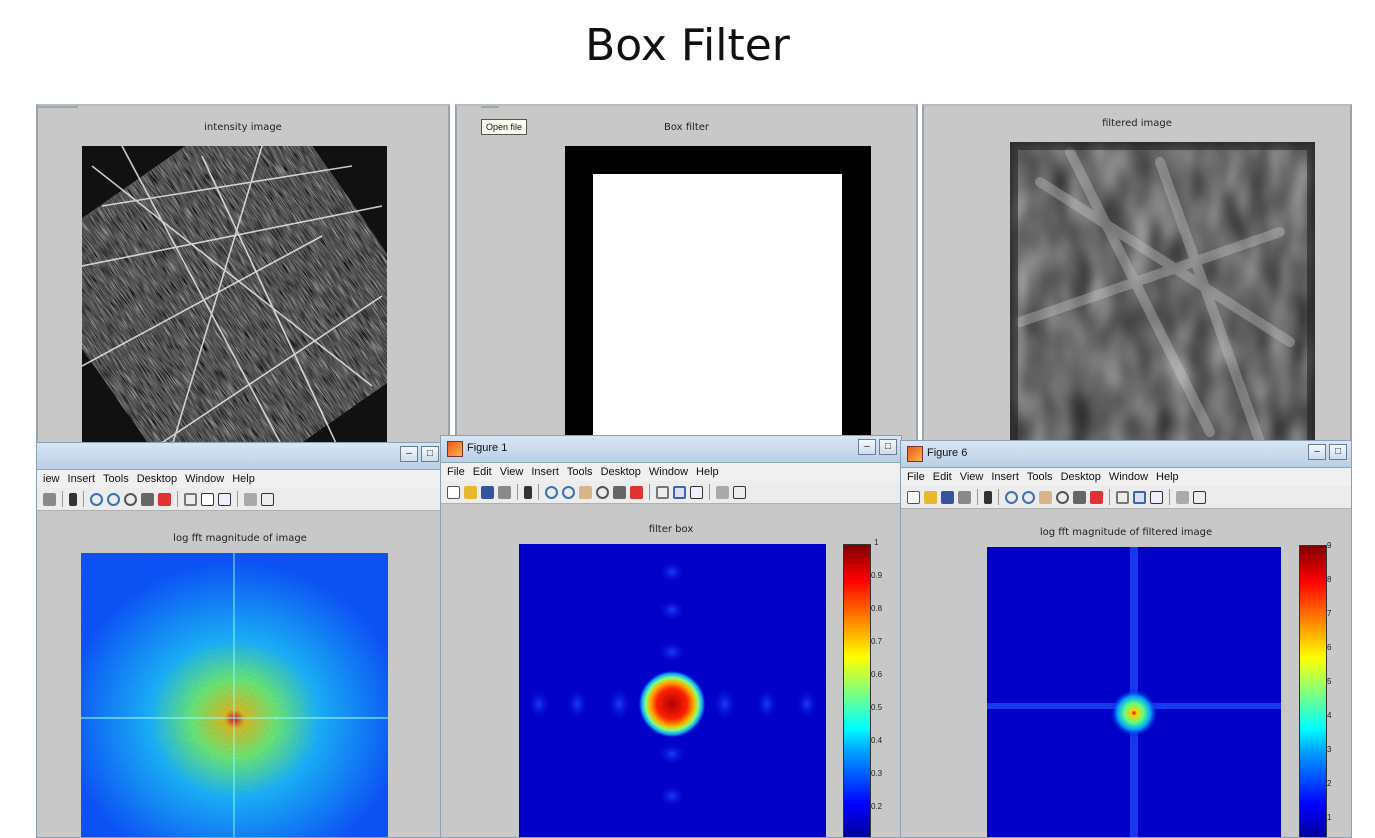  What do you see at coordinates (877, 674) in the screenshot?
I see `colorbar-tick: 0.6` at bounding box center [877, 674].